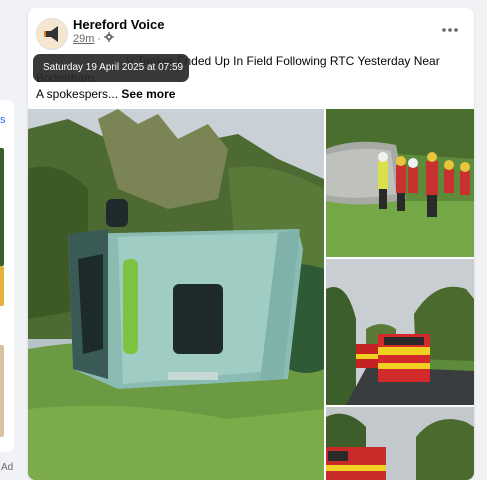 This screenshot has height=480, width=487. What do you see at coordinates (52, 34) in the screenshot?
I see `page-avatar` at bounding box center [52, 34].